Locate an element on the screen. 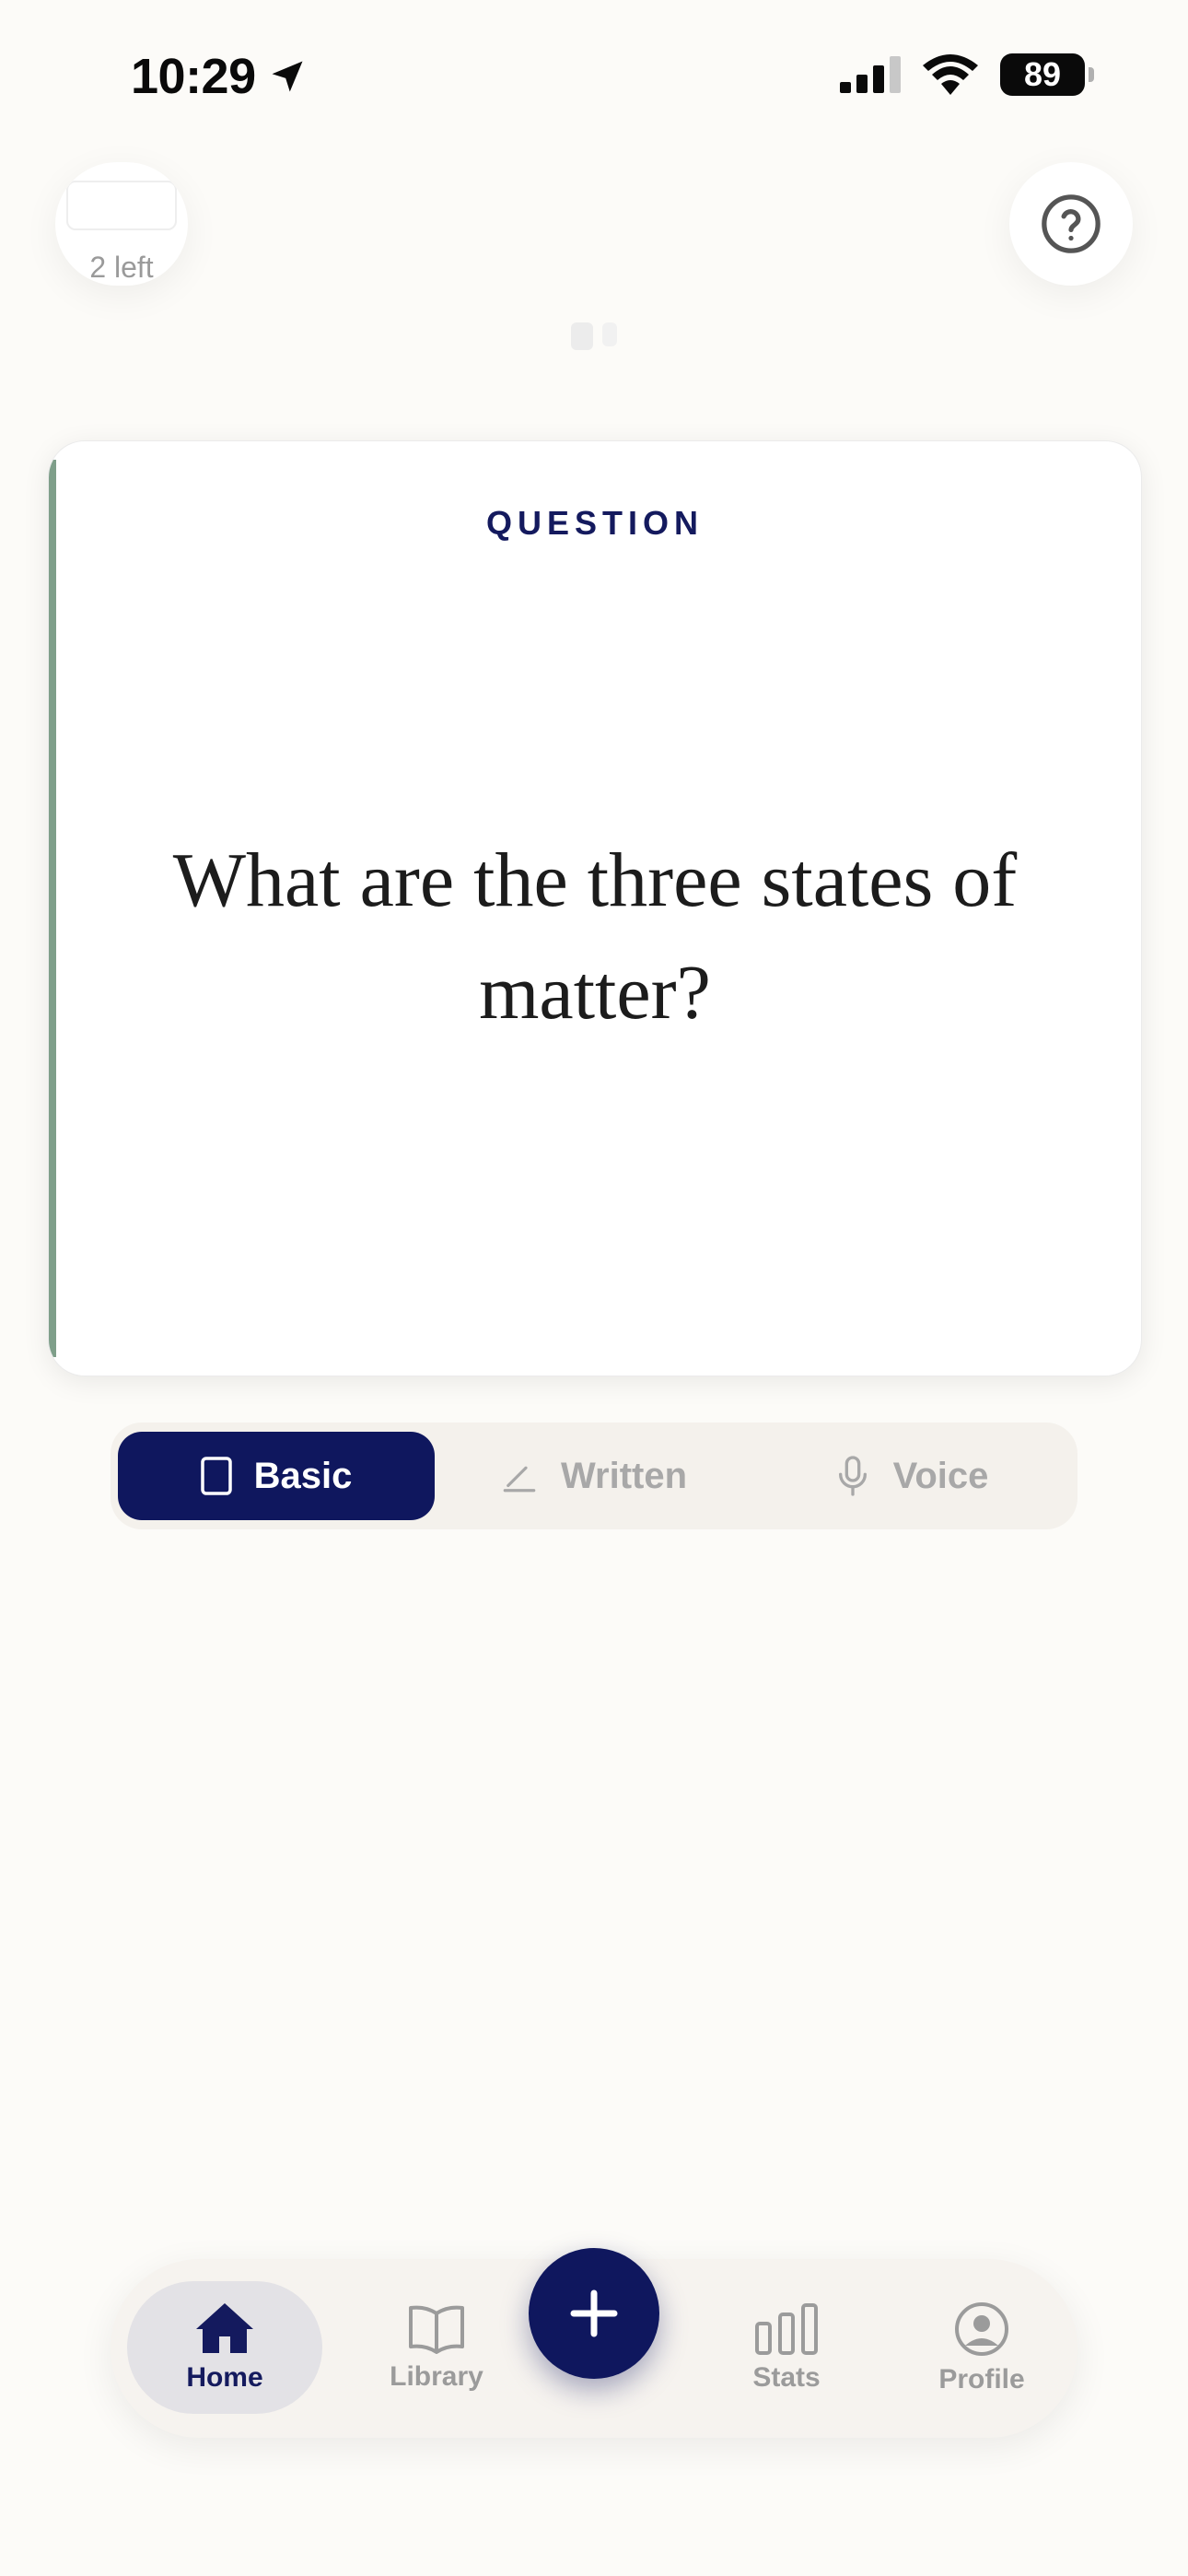 This screenshot has height=2576, width=1188. status-indicators: 89 is located at coordinates (967, 74).